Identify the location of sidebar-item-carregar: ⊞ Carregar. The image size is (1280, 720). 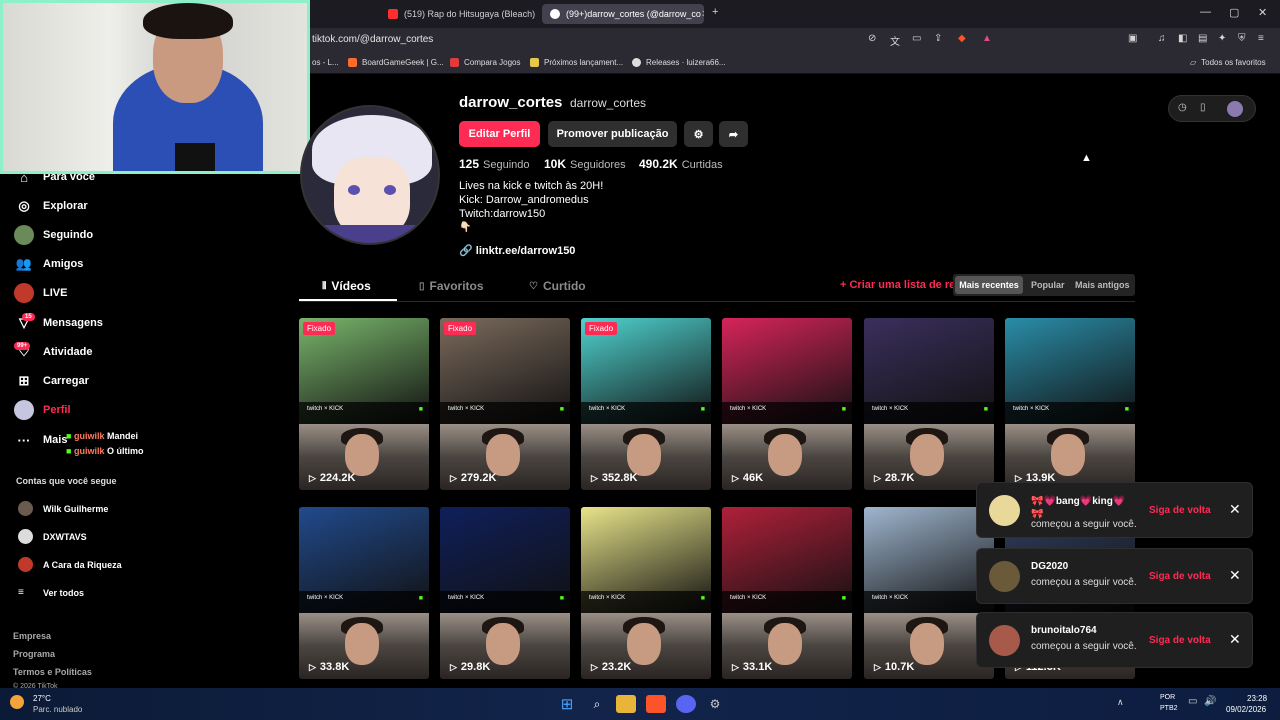
(51, 381).